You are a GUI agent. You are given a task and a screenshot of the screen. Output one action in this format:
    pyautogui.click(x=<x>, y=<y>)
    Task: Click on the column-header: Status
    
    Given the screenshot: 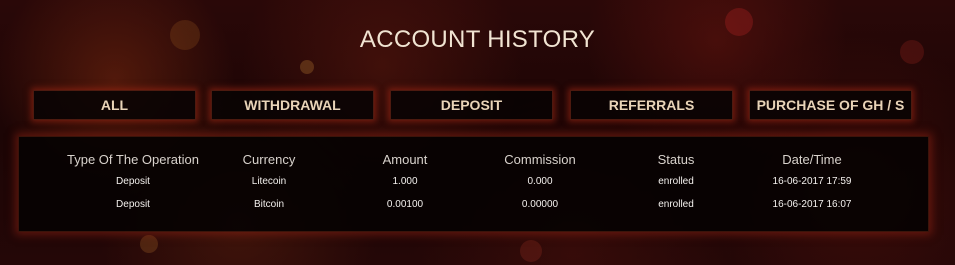 What is the action you would take?
    pyautogui.click(x=676, y=159)
    